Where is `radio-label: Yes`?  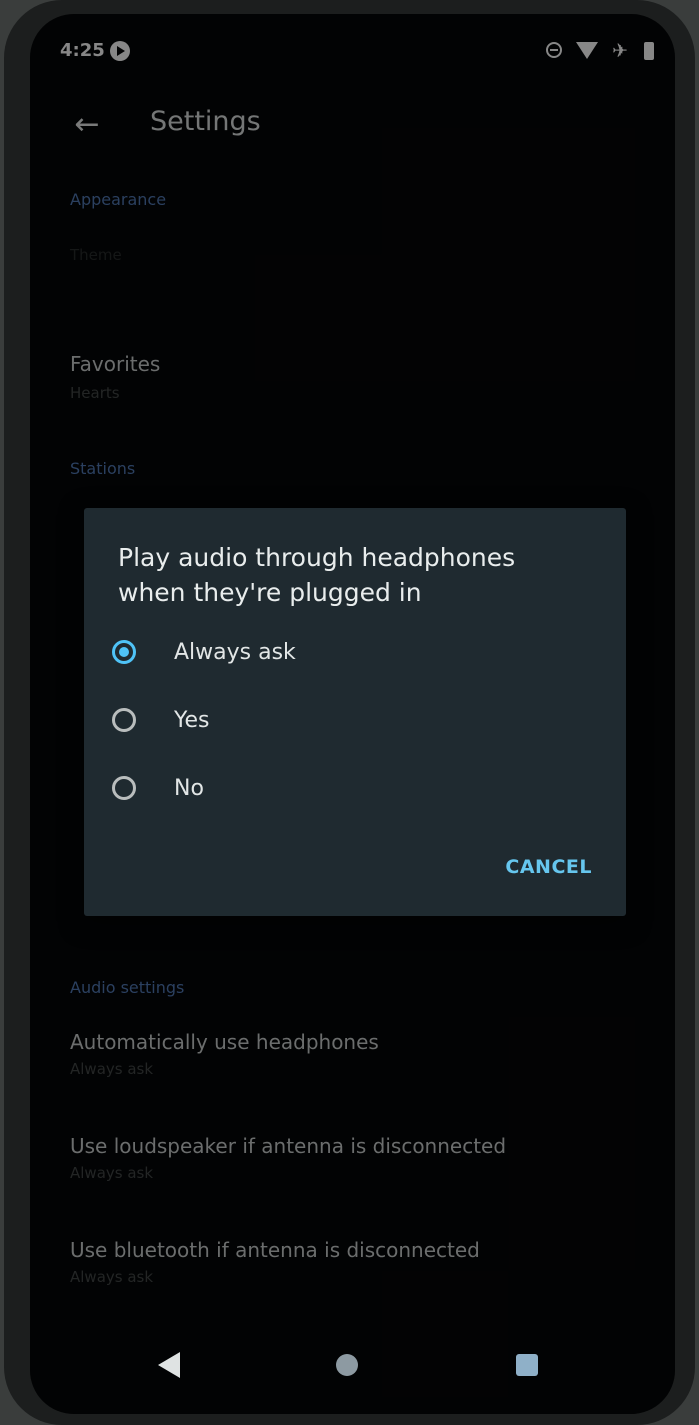
radio-label: Yes is located at coordinates (192, 720).